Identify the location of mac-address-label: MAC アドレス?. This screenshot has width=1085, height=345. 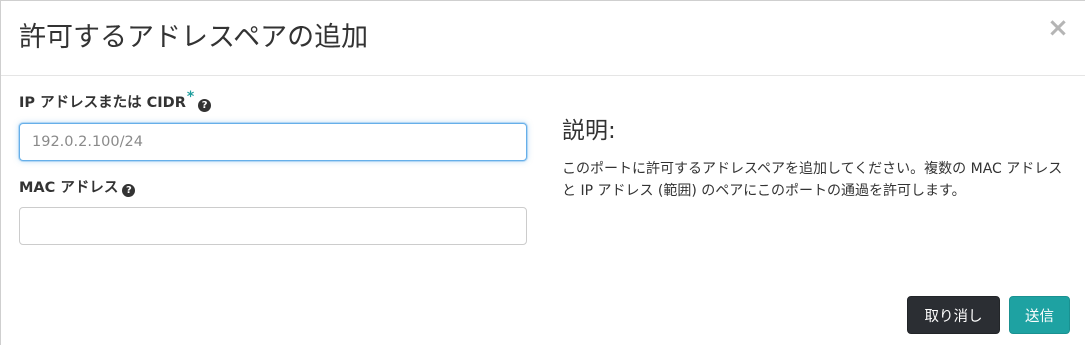
(77, 188).